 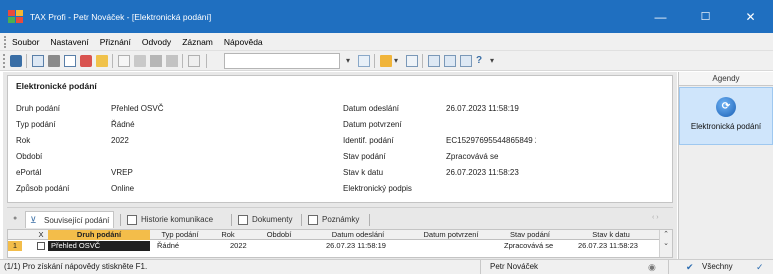 What do you see at coordinates (472, 156) in the screenshot?
I see `value-stav-podani: Zpracovává se` at bounding box center [472, 156].